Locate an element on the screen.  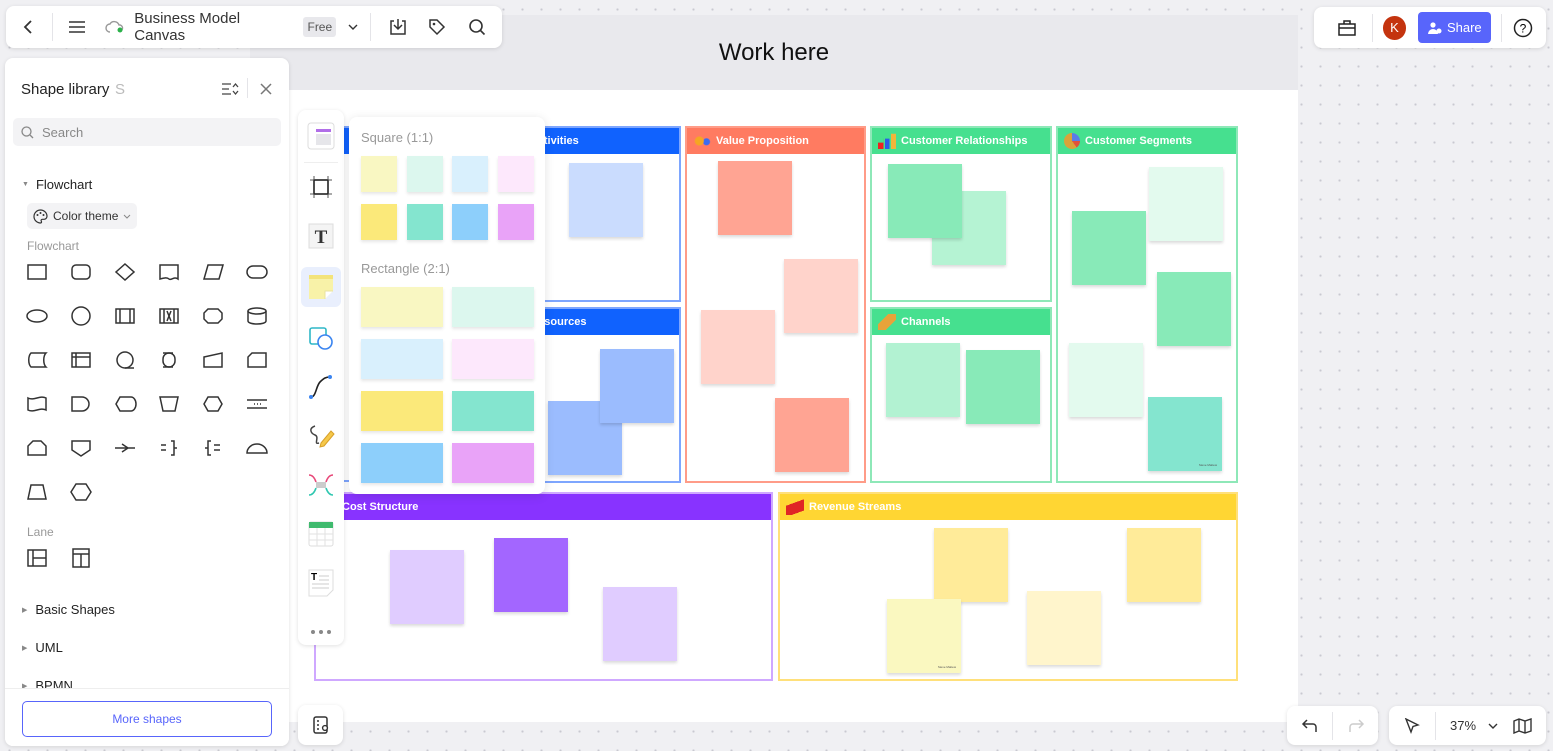
shape-annotation-left is located at coordinates (213, 448).